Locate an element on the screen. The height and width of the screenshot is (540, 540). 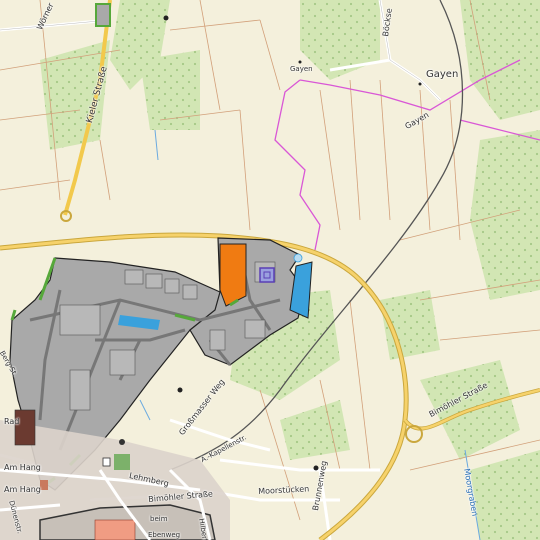
street-label-beim: beim is located at coordinates (159, 519).